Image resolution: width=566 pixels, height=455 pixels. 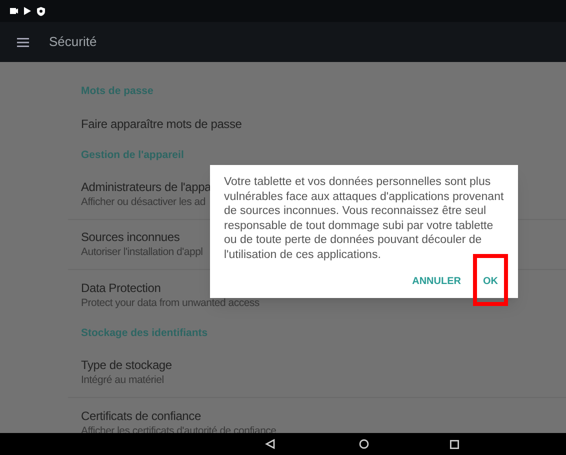 What do you see at coordinates (130, 237) in the screenshot?
I see `setting-title: Sources inconnues` at bounding box center [130, 237].